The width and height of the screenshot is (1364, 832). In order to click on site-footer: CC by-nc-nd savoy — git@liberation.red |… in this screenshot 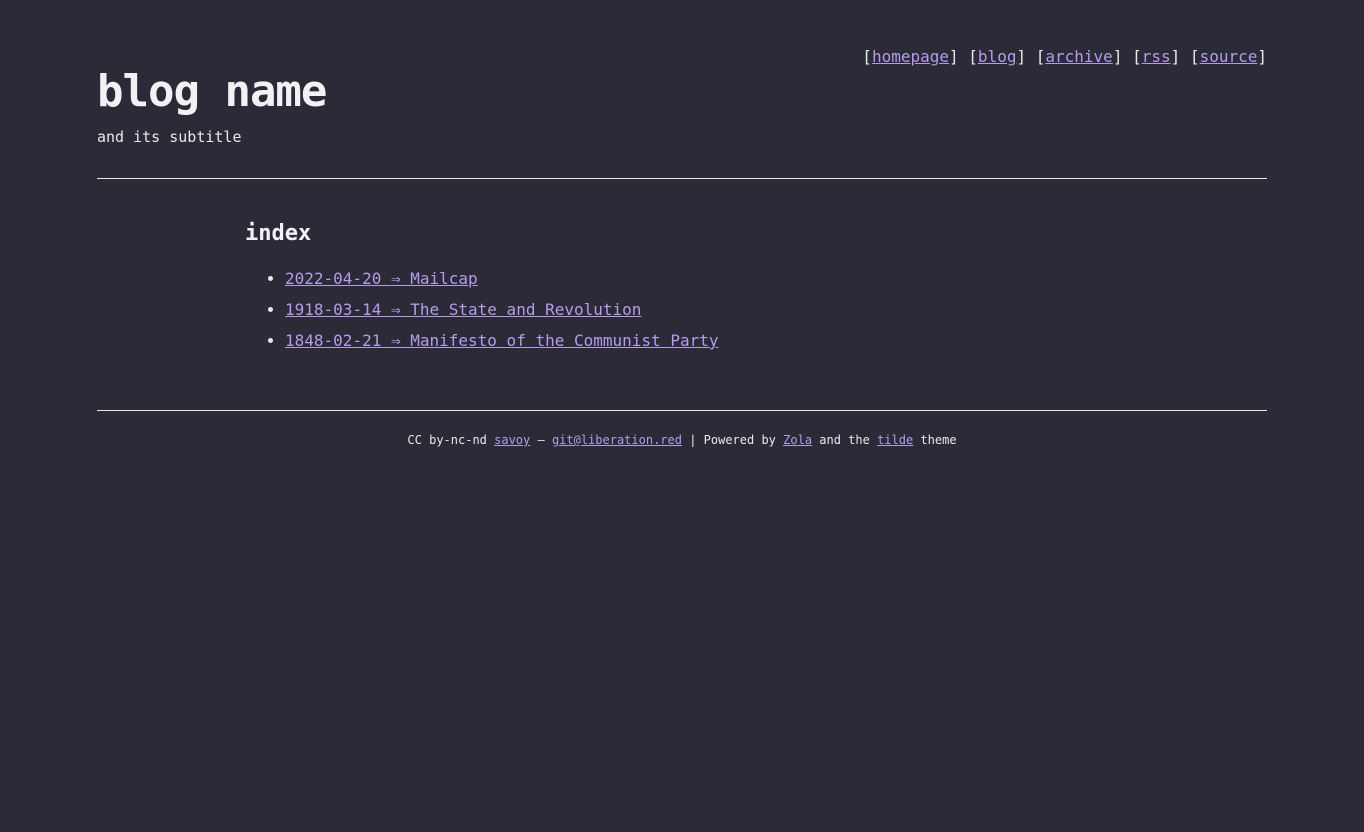, I will do `click(682, 430)`.